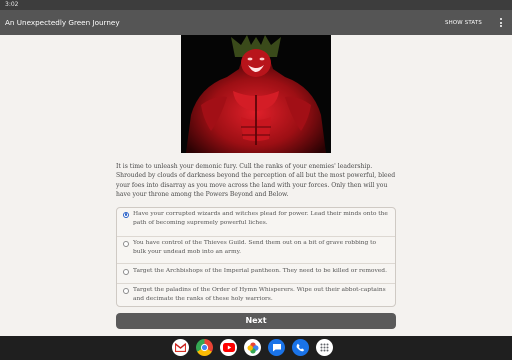  What do you see at coordinates (12, 4) in the screenshot?
I see `status-time: 3:02` at bounding box center [12, 4].